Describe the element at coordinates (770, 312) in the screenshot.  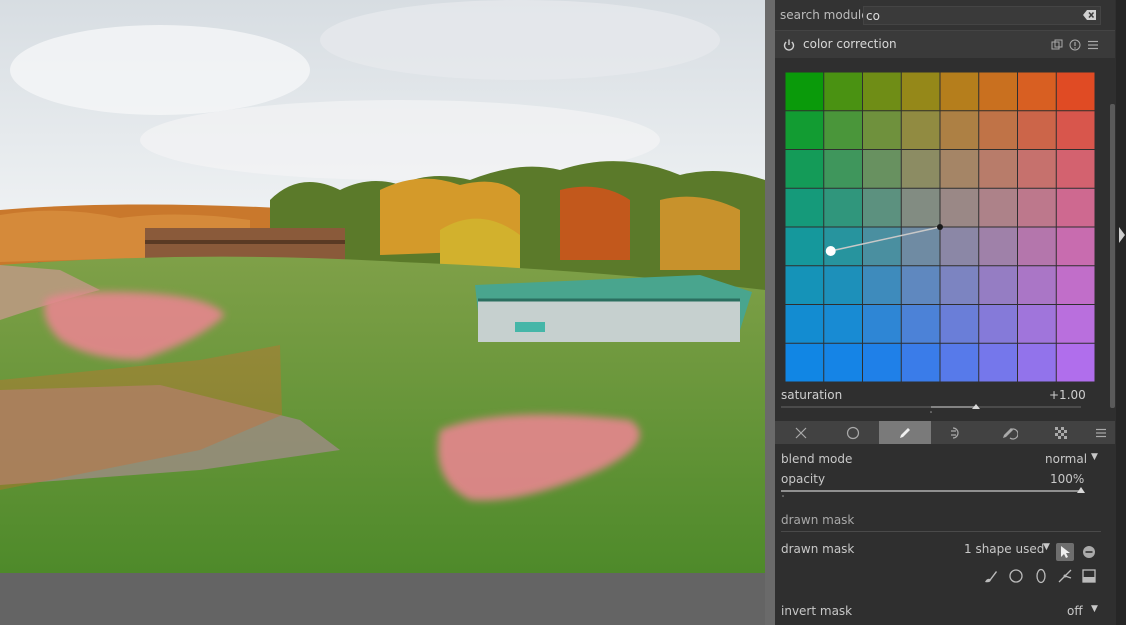
I see `panel-divider` at that location.